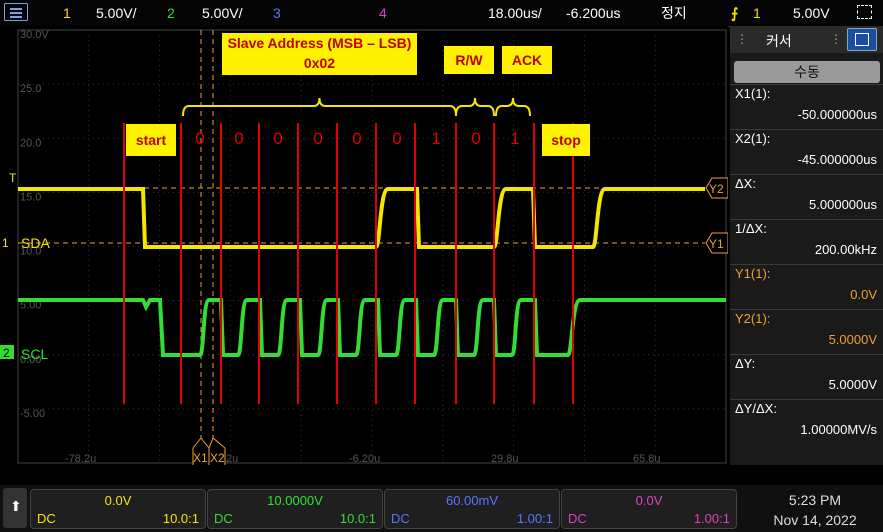 The width and height of the screenshot is (883, 532). I want to click on ack-brace, so click(513, 107).